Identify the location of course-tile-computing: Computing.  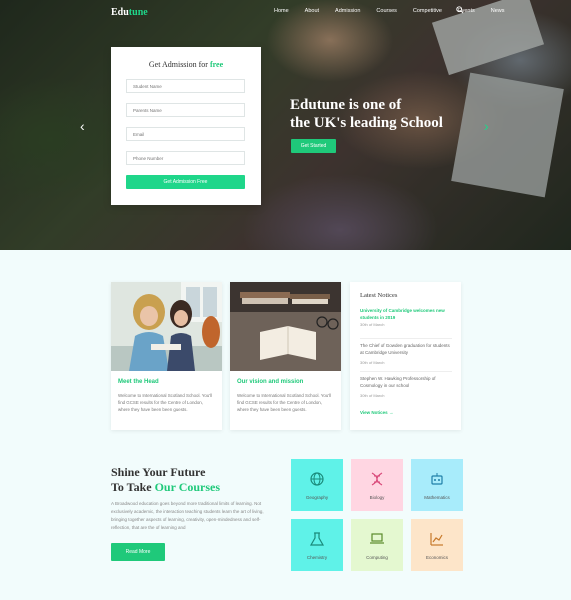
(377, 545).